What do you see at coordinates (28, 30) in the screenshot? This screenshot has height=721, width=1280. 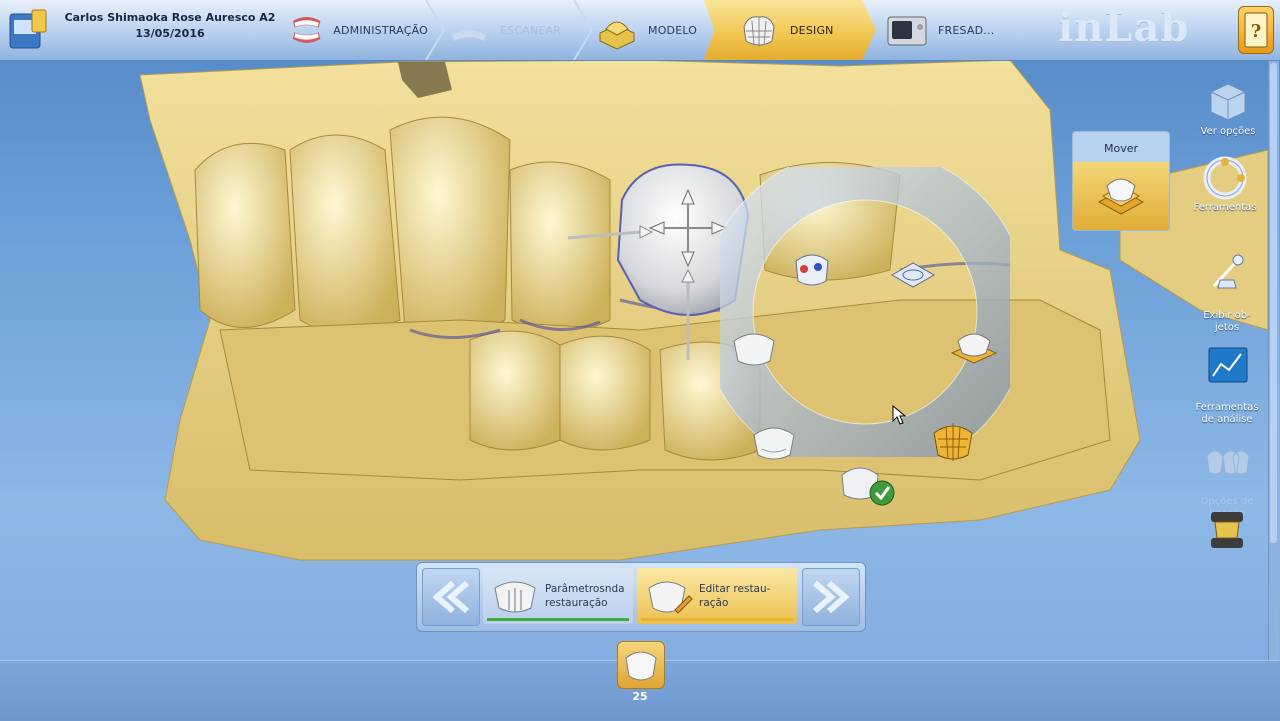 I see `app-menu-icon` at bounding box center [28, 30].